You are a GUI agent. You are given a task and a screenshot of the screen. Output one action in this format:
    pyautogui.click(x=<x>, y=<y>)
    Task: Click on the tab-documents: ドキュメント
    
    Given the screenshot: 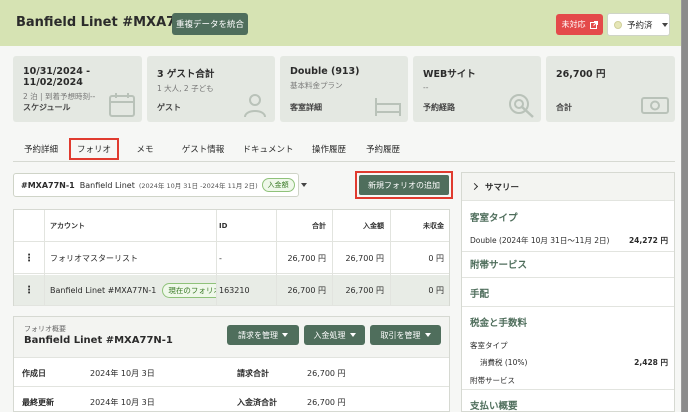 What is the action you would take?
    pyautogui.click(x=268, y=149)
    